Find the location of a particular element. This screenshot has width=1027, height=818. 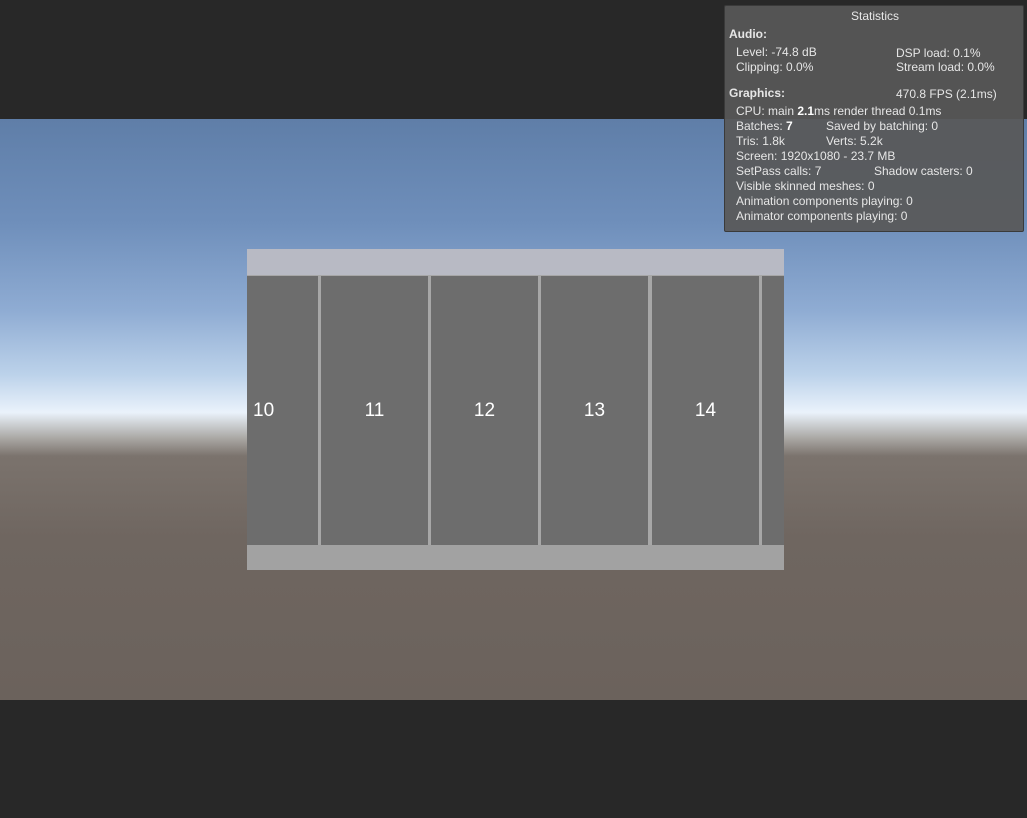

scroll-item-label: 14 is located at coordinates (705, 410).